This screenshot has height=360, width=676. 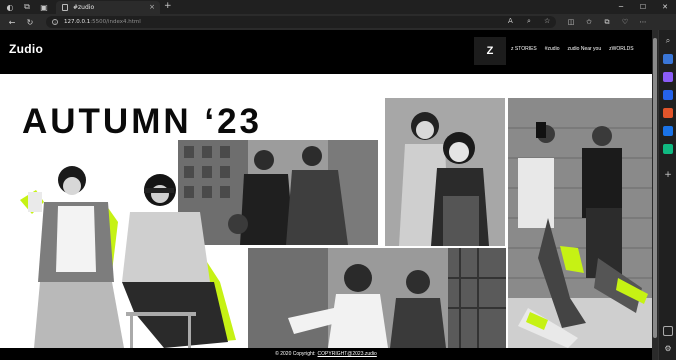 I want to click on z-logo-mark: Z, so click(x=490, y=51).